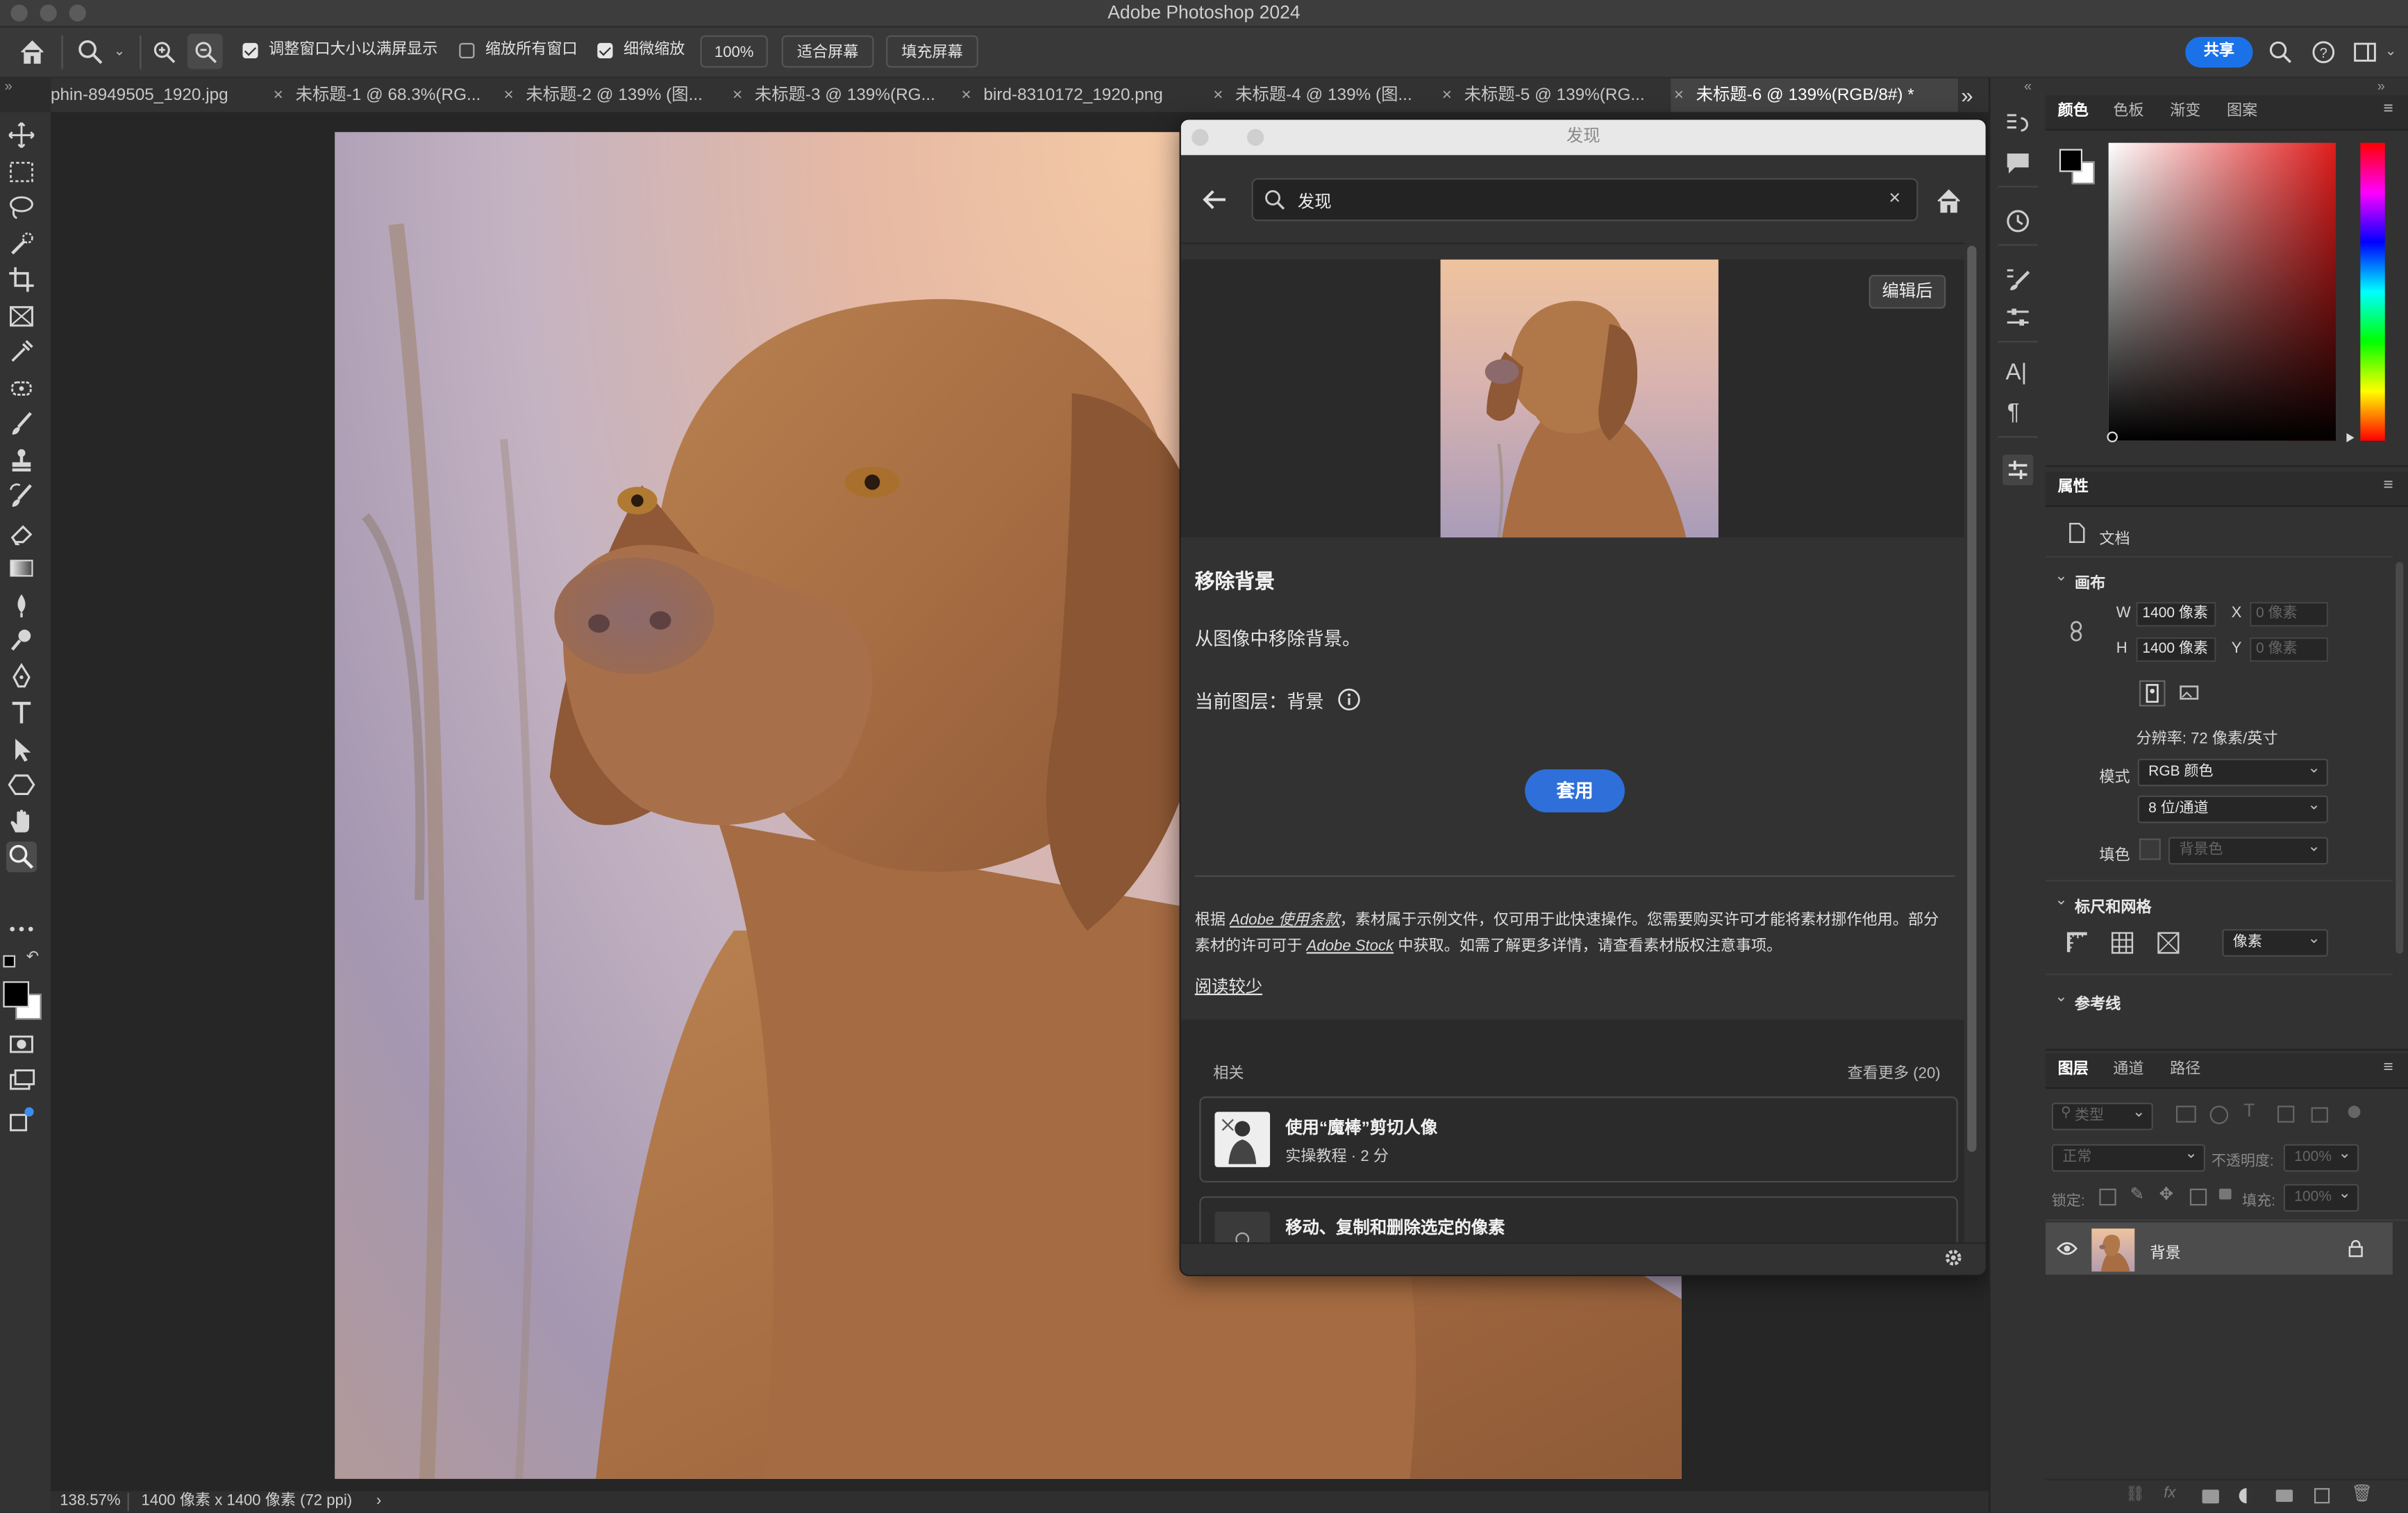  Describe the element at coordinates (163, 95) in the screenshot. I see `tab-document-1: phin-8949505_1920.jpg` at that location.